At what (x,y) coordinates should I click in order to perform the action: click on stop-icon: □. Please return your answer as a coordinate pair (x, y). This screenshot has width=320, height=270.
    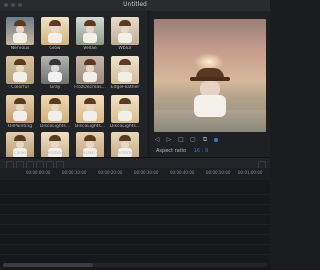
    Looking at the image, I should click on (181, 140).